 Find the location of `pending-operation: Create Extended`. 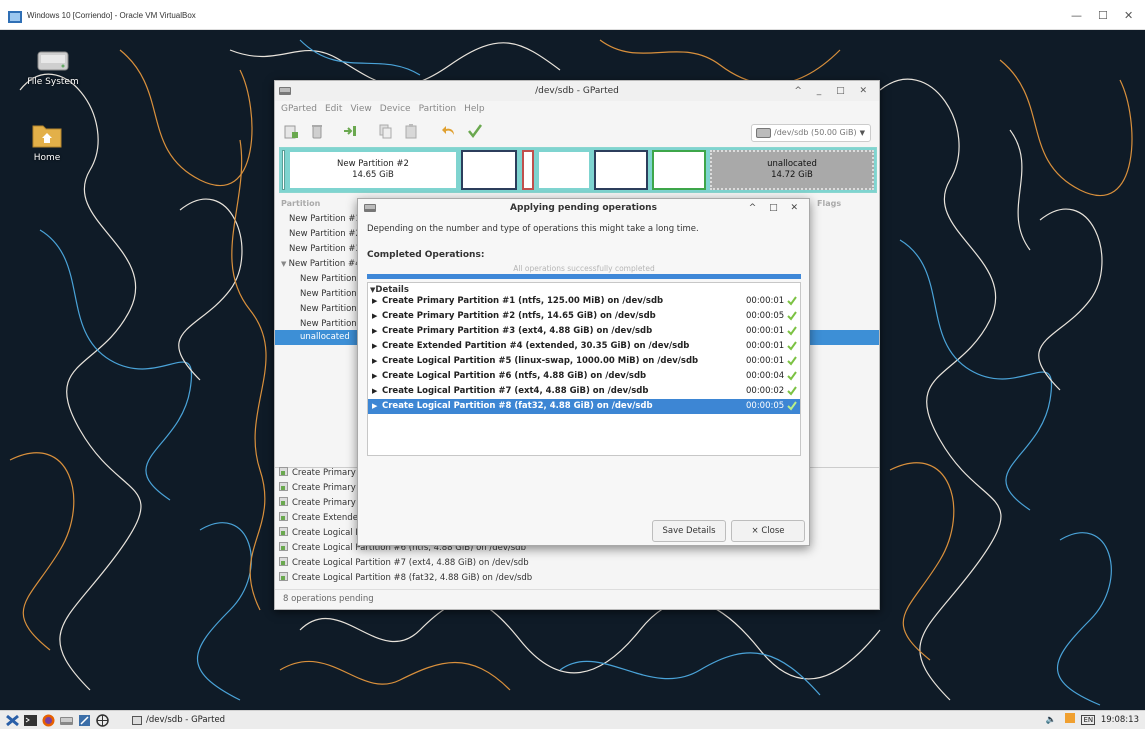

pending-operation: Create Extended is located at coordinates (321, 518).